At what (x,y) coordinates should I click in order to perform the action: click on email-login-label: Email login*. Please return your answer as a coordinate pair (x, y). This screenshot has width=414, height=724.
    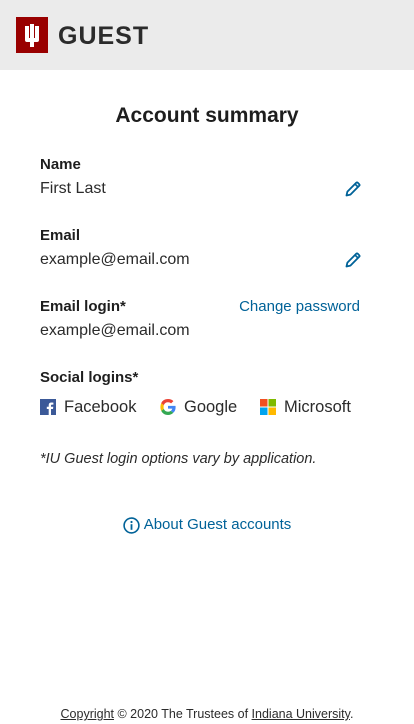
    Looking at the image, I should click on (83, 306).